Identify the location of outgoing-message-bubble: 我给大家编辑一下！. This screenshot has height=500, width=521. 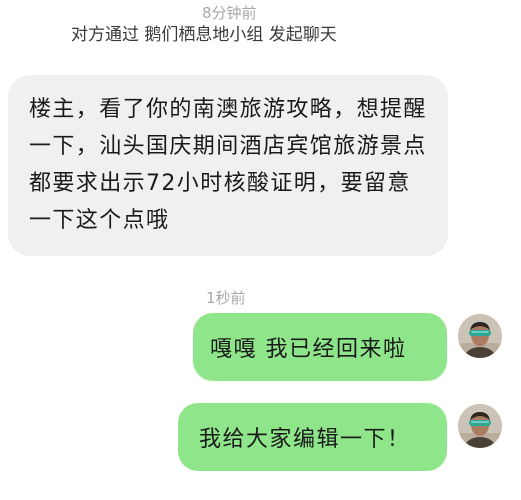
(312, 437).